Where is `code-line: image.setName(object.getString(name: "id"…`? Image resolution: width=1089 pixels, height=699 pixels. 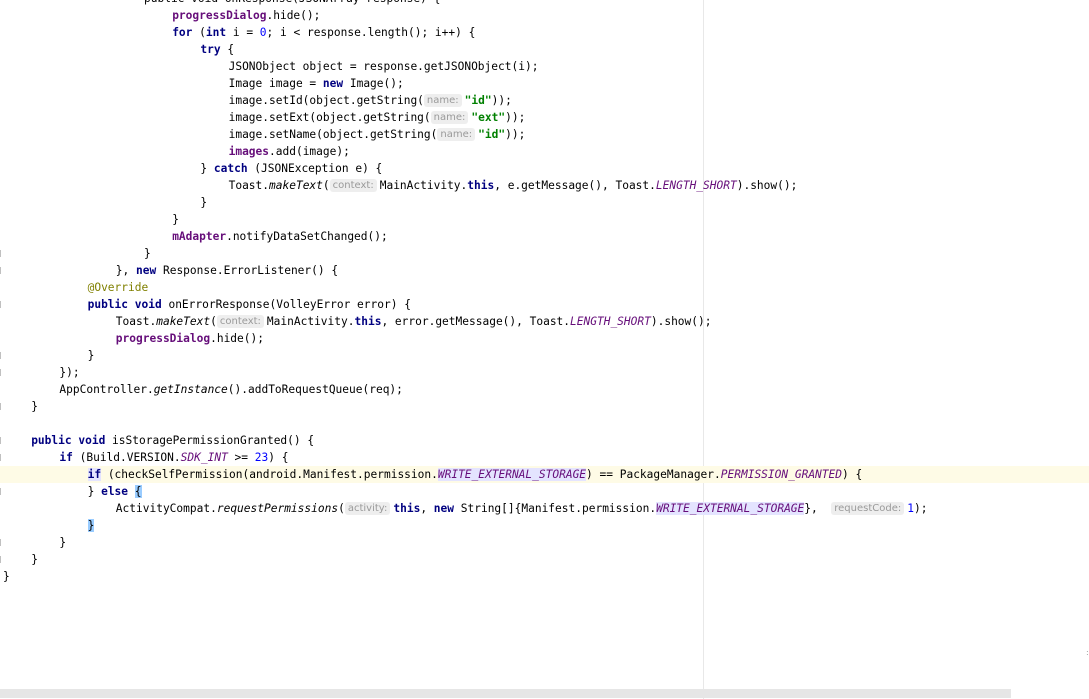
code-line: image.setName(object.getString(name: "id"… is located at coordinates (544, 134).